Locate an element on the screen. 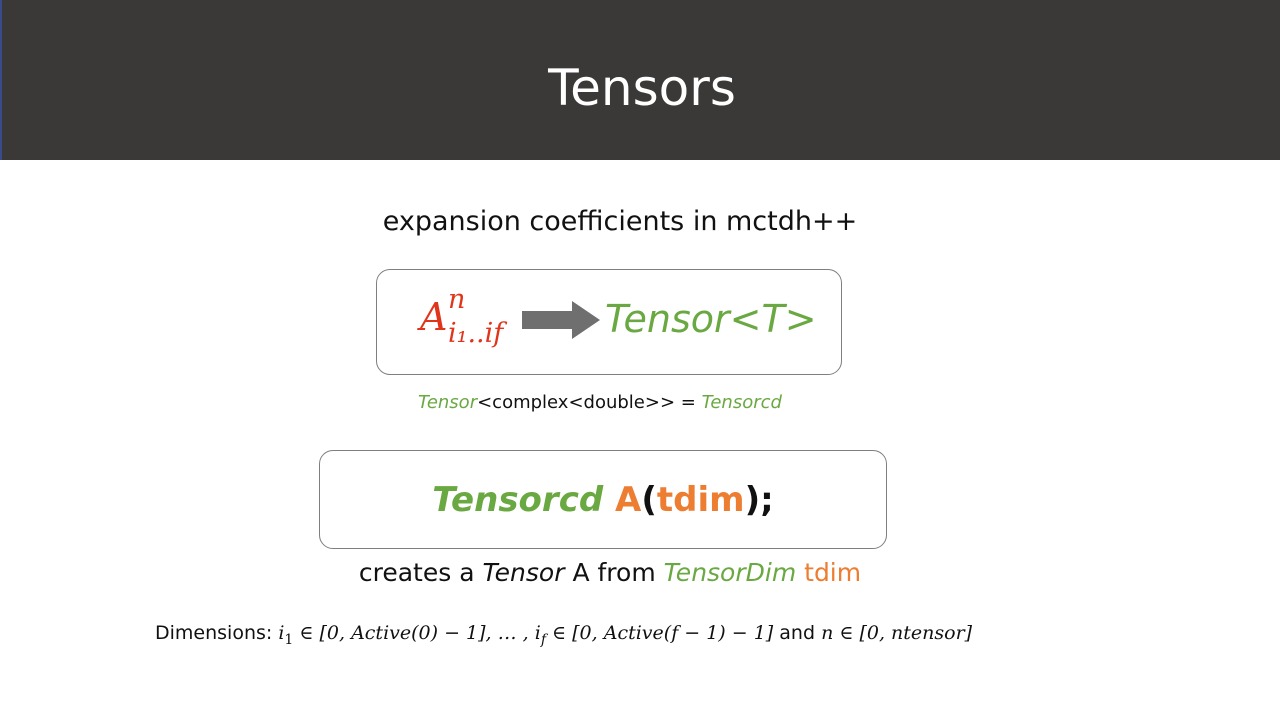 This screenshot has height=720, width=1280. symbol-subscript: i₁..if is located at coordinates (476, 333).